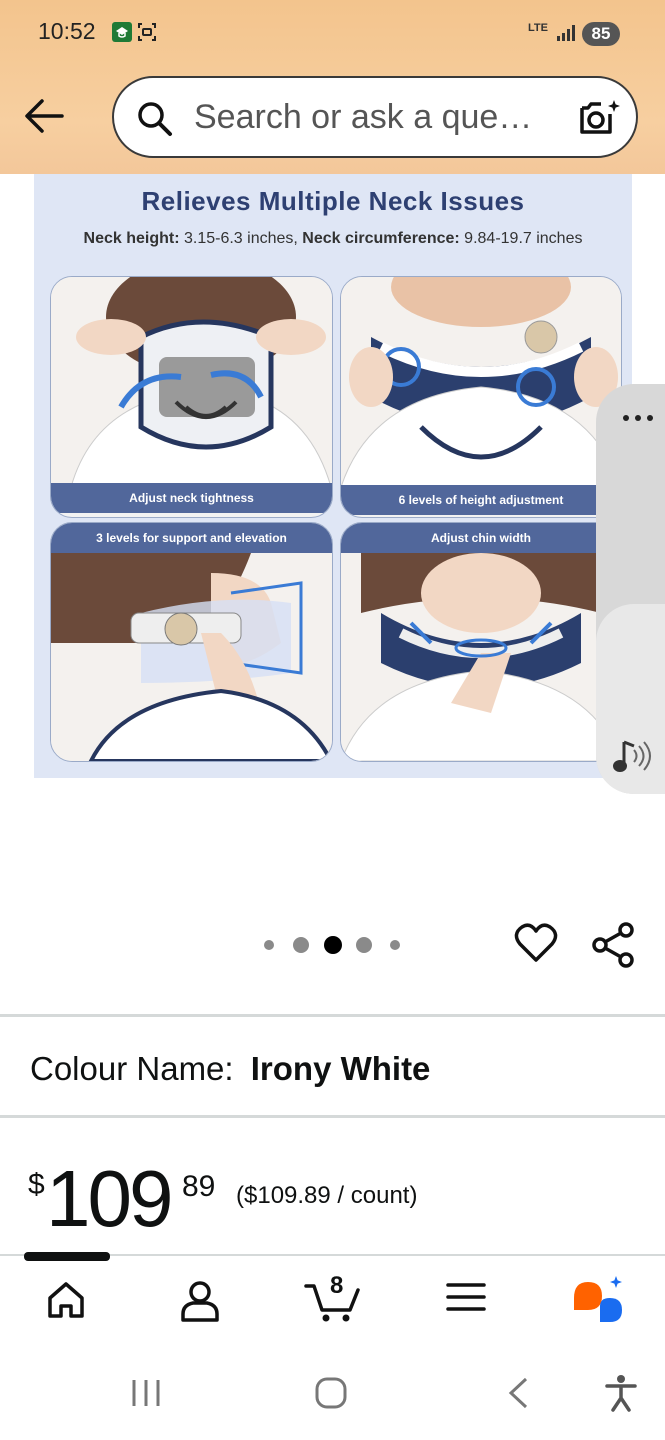  Describe the element at coordinates (109, 1198) in the screenshot. I see `price-whole: 109` at that location.